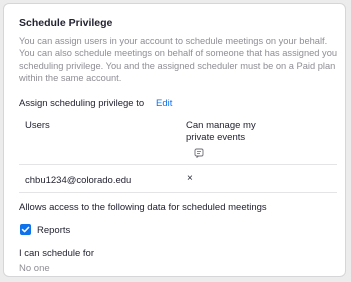 The height and width of the screenshot is (282, 351). Describe the element at coordinates (53, 230) in the screenshot. I see `reports-checkbox-label: Reports` at that location.